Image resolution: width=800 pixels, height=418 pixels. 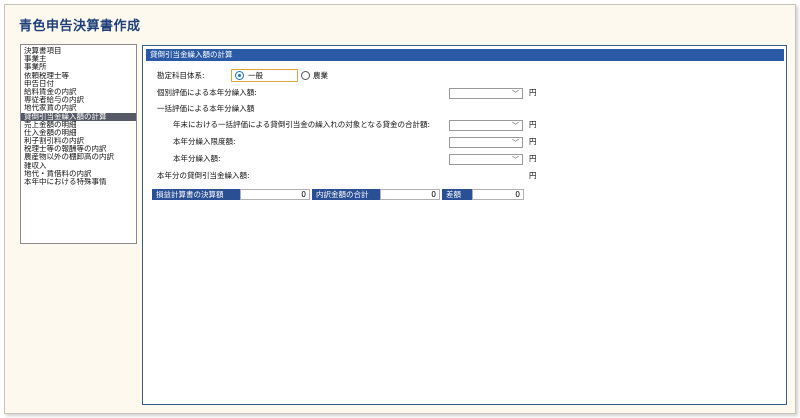 What do you see at coordinates (78, 166) in the screenshot?
I see `sidebar-item: 雑収入` at bounding box center [78, 166].